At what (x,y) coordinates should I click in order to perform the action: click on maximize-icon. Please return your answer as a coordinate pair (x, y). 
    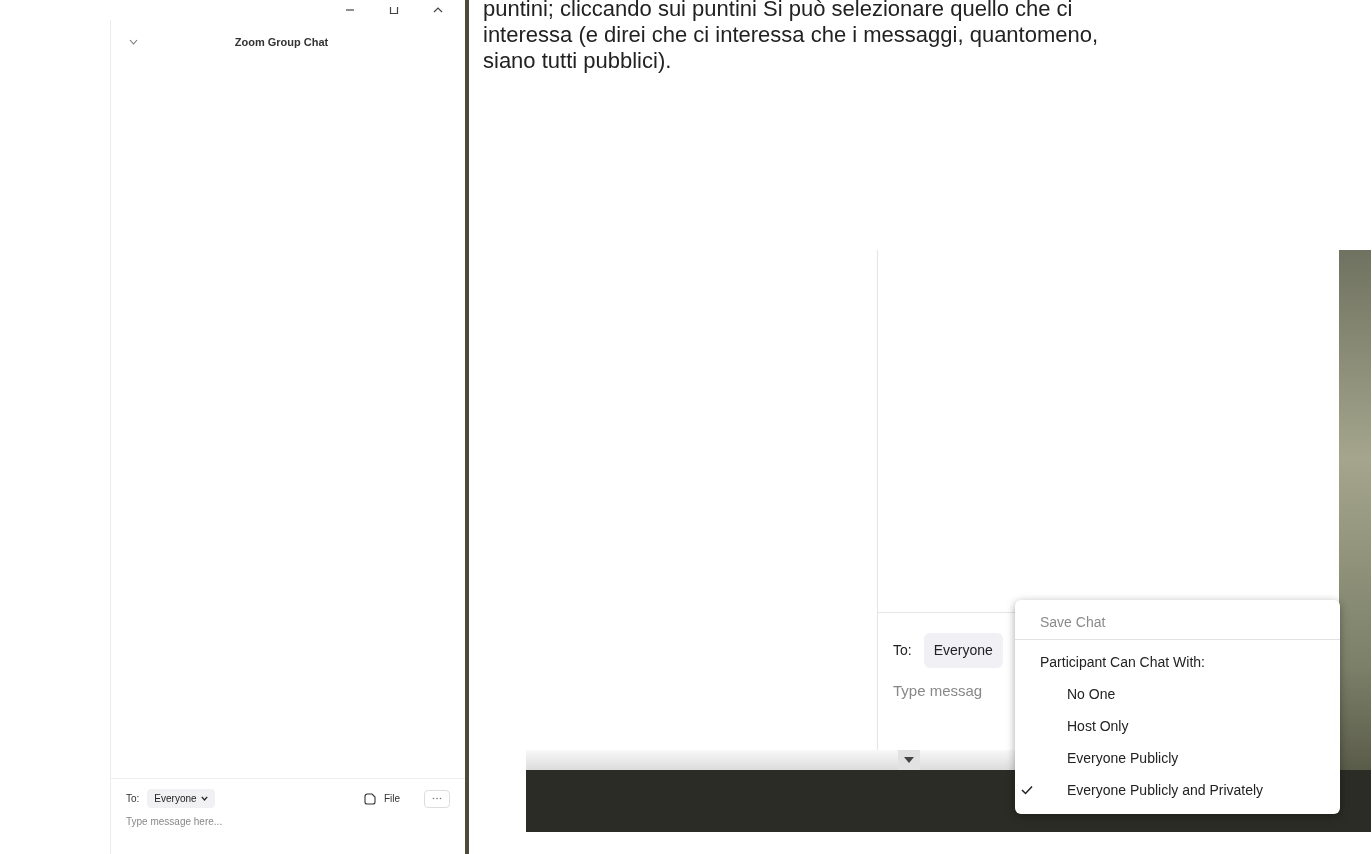
    Looking at the image, I should click on (394, 10).